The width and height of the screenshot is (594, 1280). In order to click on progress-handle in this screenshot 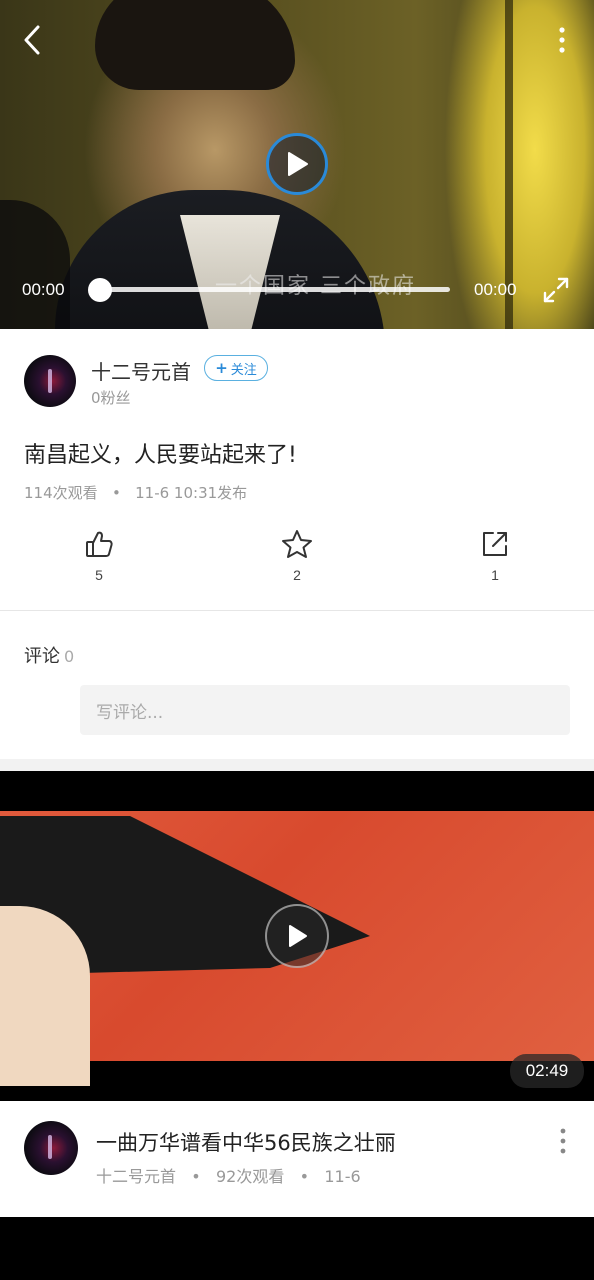, I will do `click(100, 290)`.